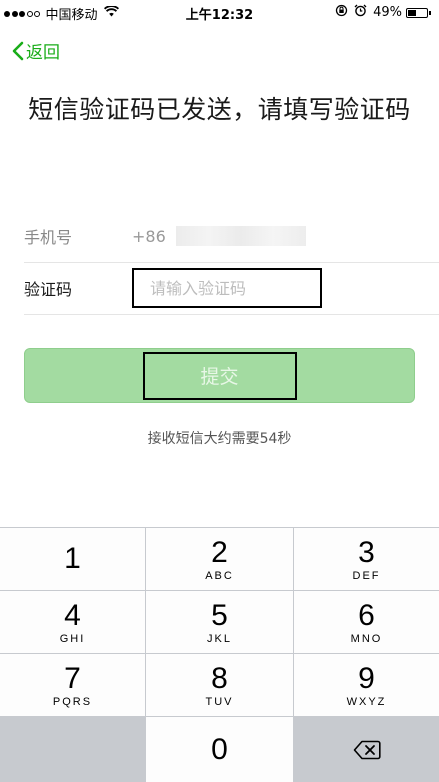 The height and width of the screenshot is (782, 439). Describe the element at coordinates (227, 288) in the screenshot. I see `verification-code-input` at that location.